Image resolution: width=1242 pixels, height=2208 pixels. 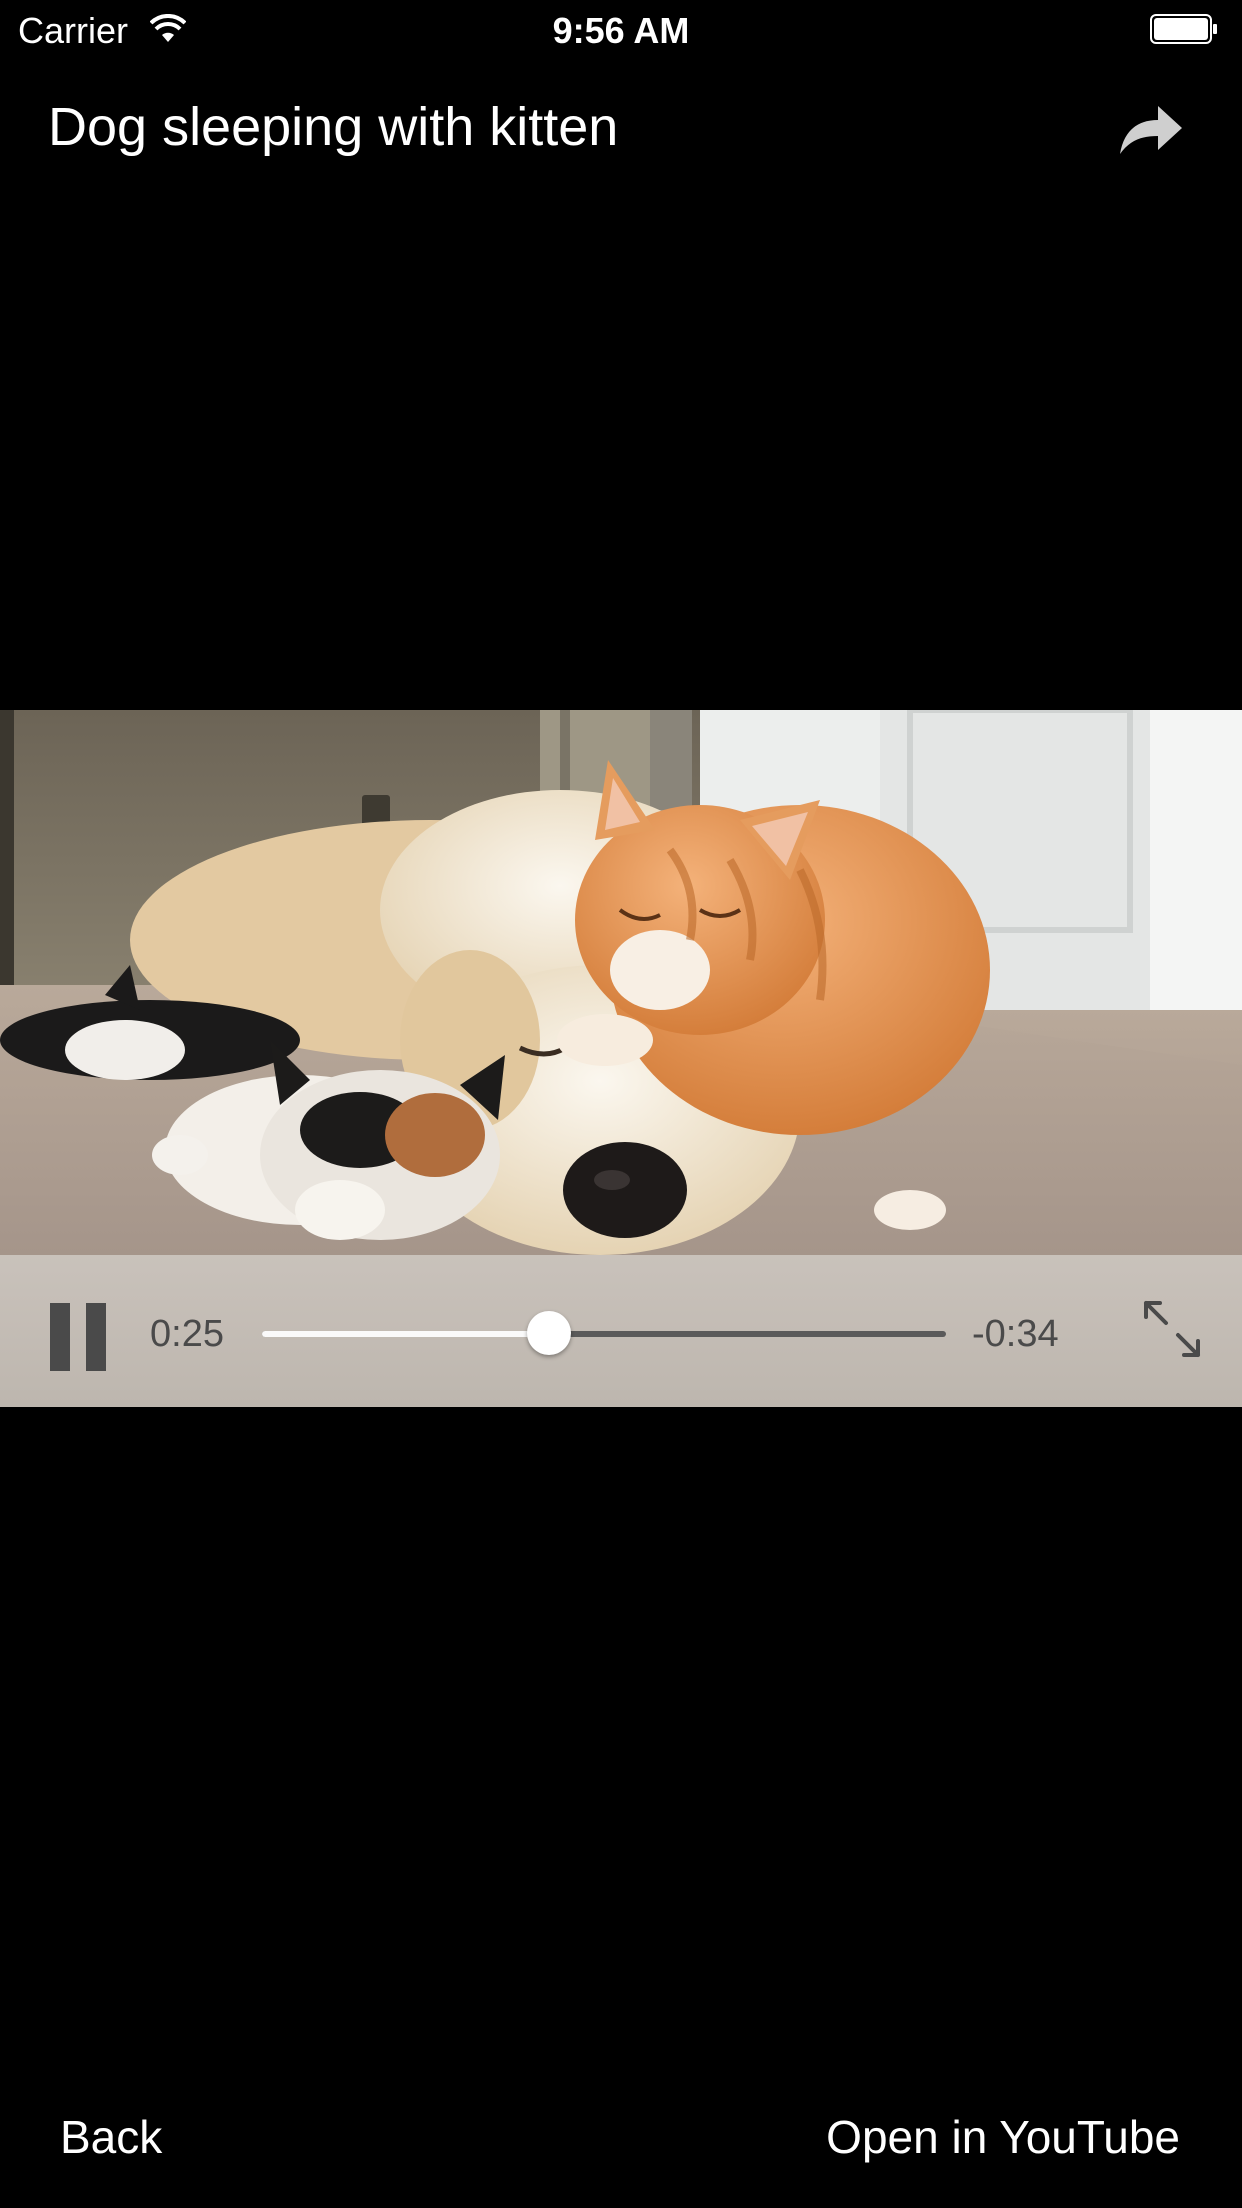 I want to click on remaining-time: -0:34, so click(x=1015, y=1334).